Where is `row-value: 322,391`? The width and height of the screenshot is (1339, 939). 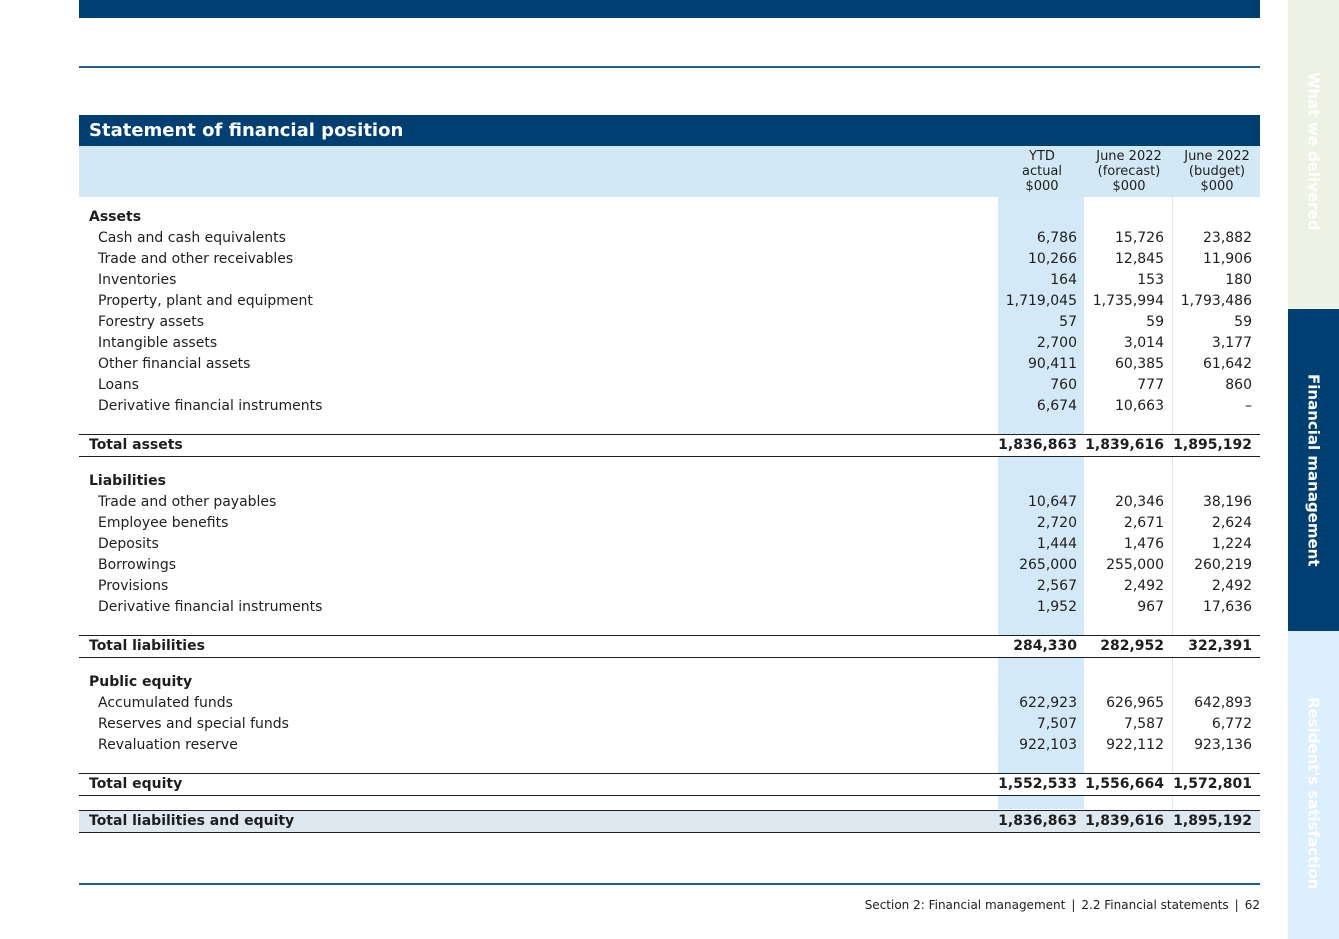 row-value: 322,391 is located at coordinates (1220, 646).